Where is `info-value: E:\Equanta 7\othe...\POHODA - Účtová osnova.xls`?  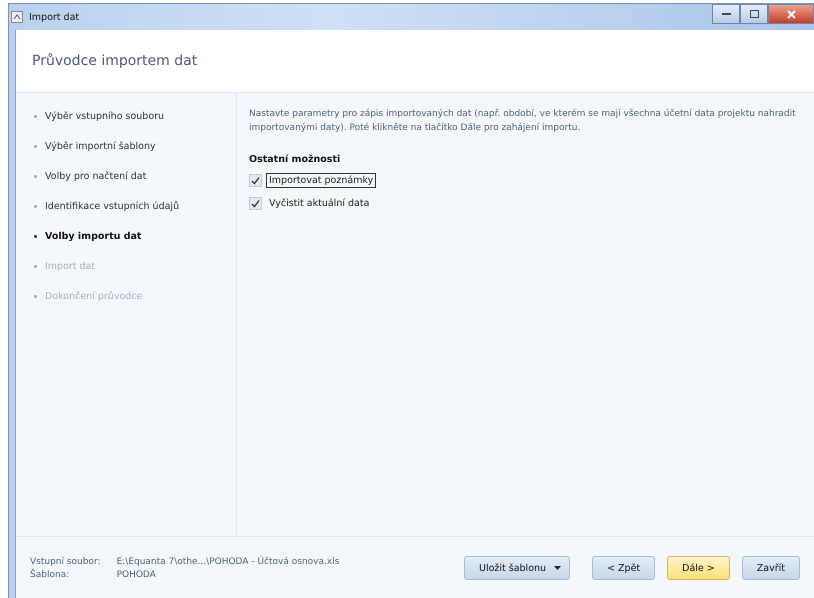 info-value: E:\Equanta 7\othe...\POHODA - Účtová osnova.xls is located at coordinates (228, 561).